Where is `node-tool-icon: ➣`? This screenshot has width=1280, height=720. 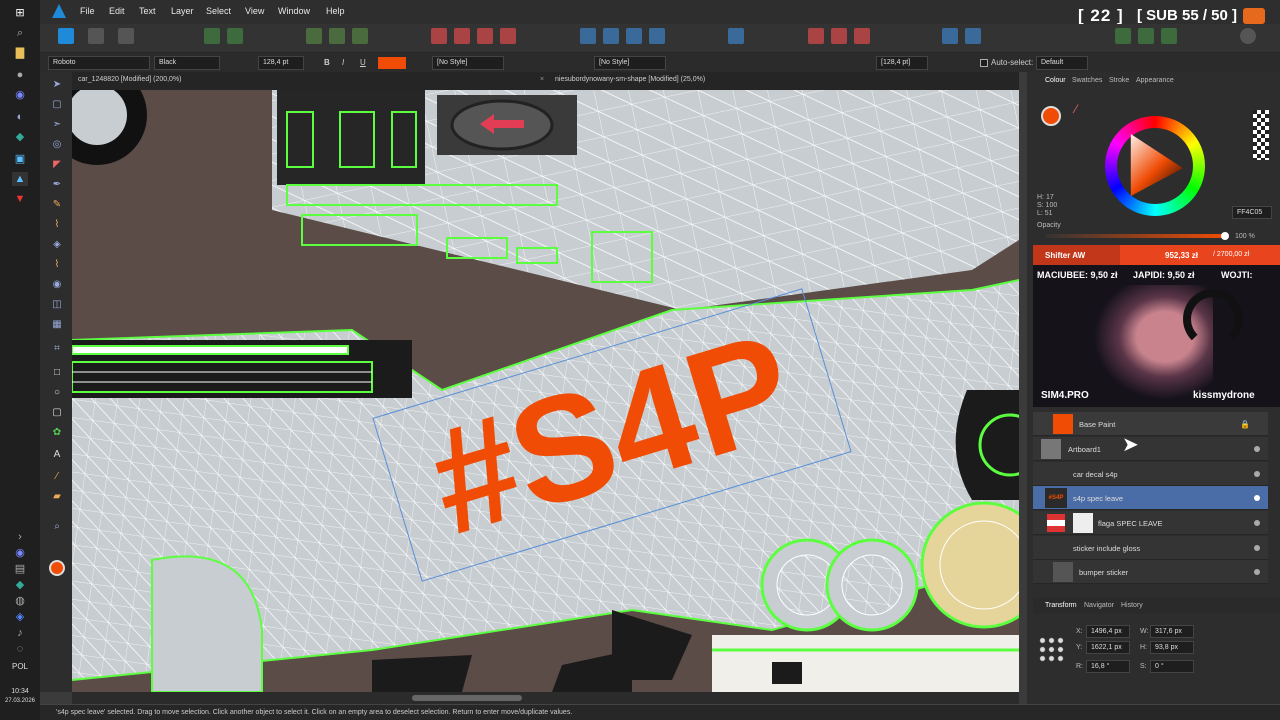 node-tool-icon: ➣ is located at coordinates (57, 125).